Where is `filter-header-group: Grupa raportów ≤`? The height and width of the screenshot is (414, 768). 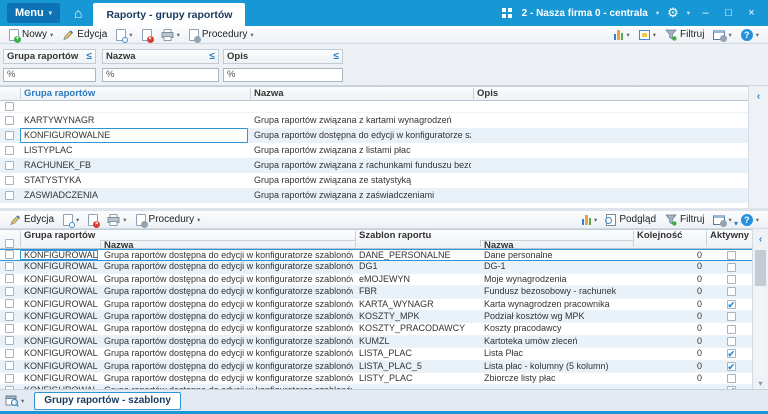 filter-header-group: Grupa raportów ≤ is located at coordinates (49, 56).